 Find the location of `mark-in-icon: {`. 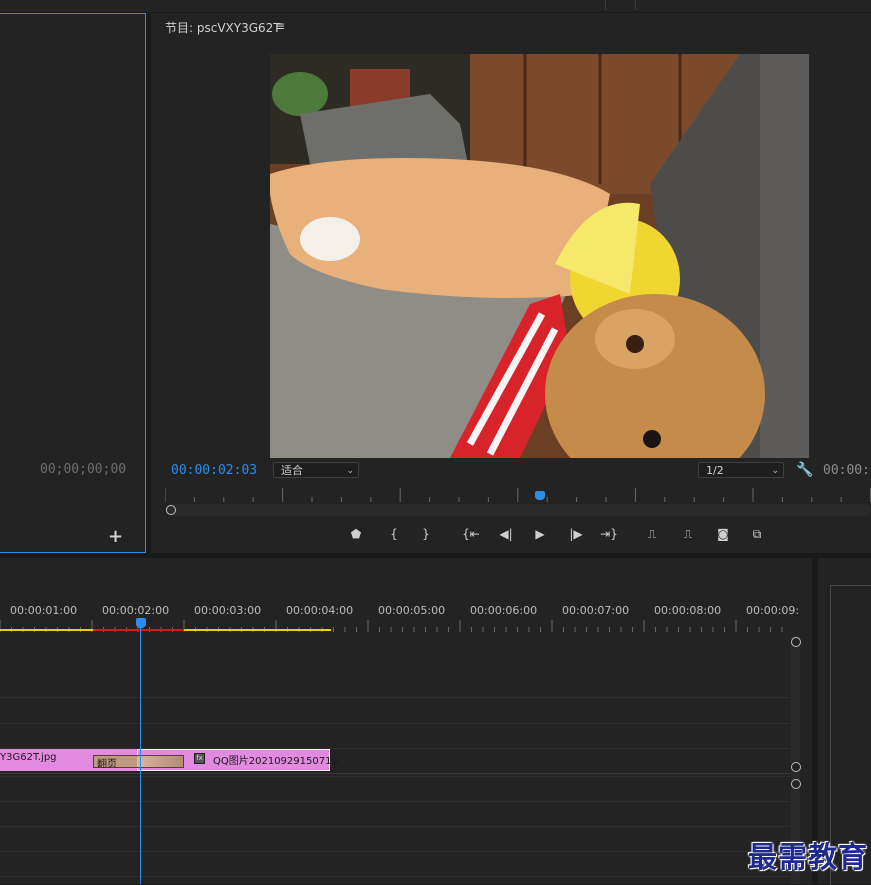

mark-in-icon: { is located at coordinates (394, 534).